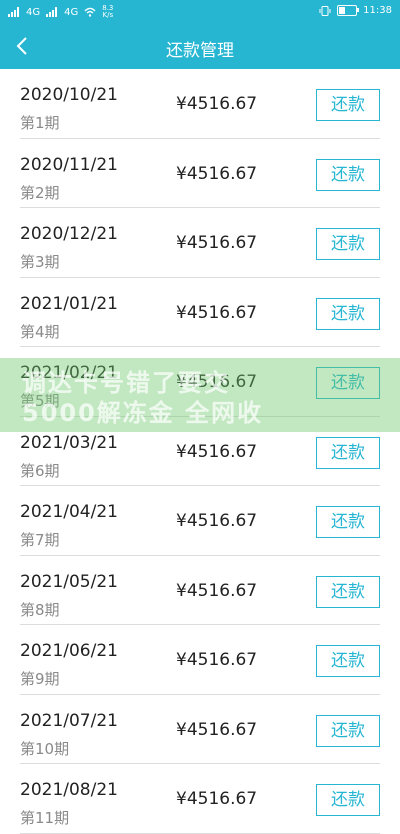  What do you see at coordinates (69, 164) in the screenshot?
I see `due-date: 2020/11/21` at bounding box center [69, 164].